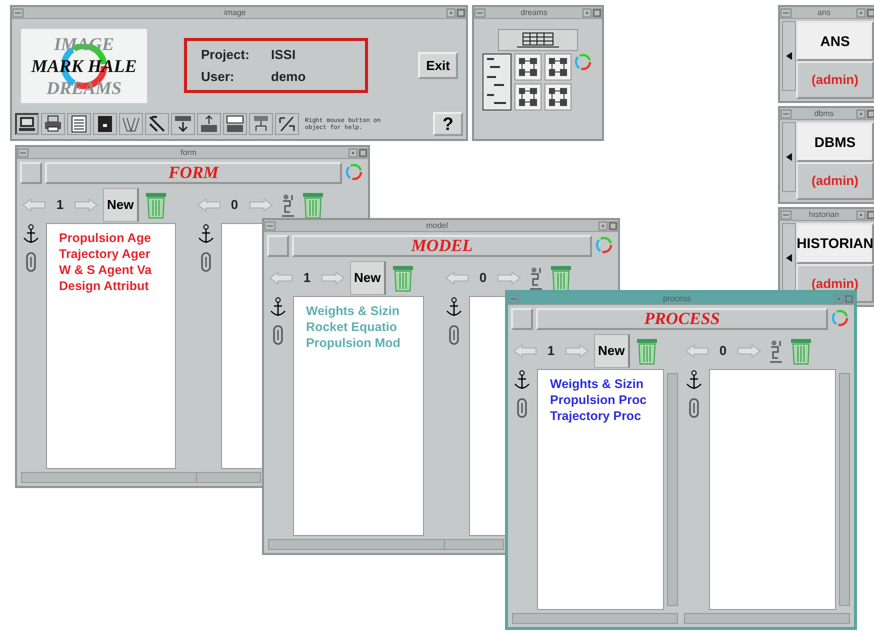  What do you see at coordinates (606, 400) in the screenshot?
I see `list-item: Propulsion Proc` at bounding box center [606, 400].